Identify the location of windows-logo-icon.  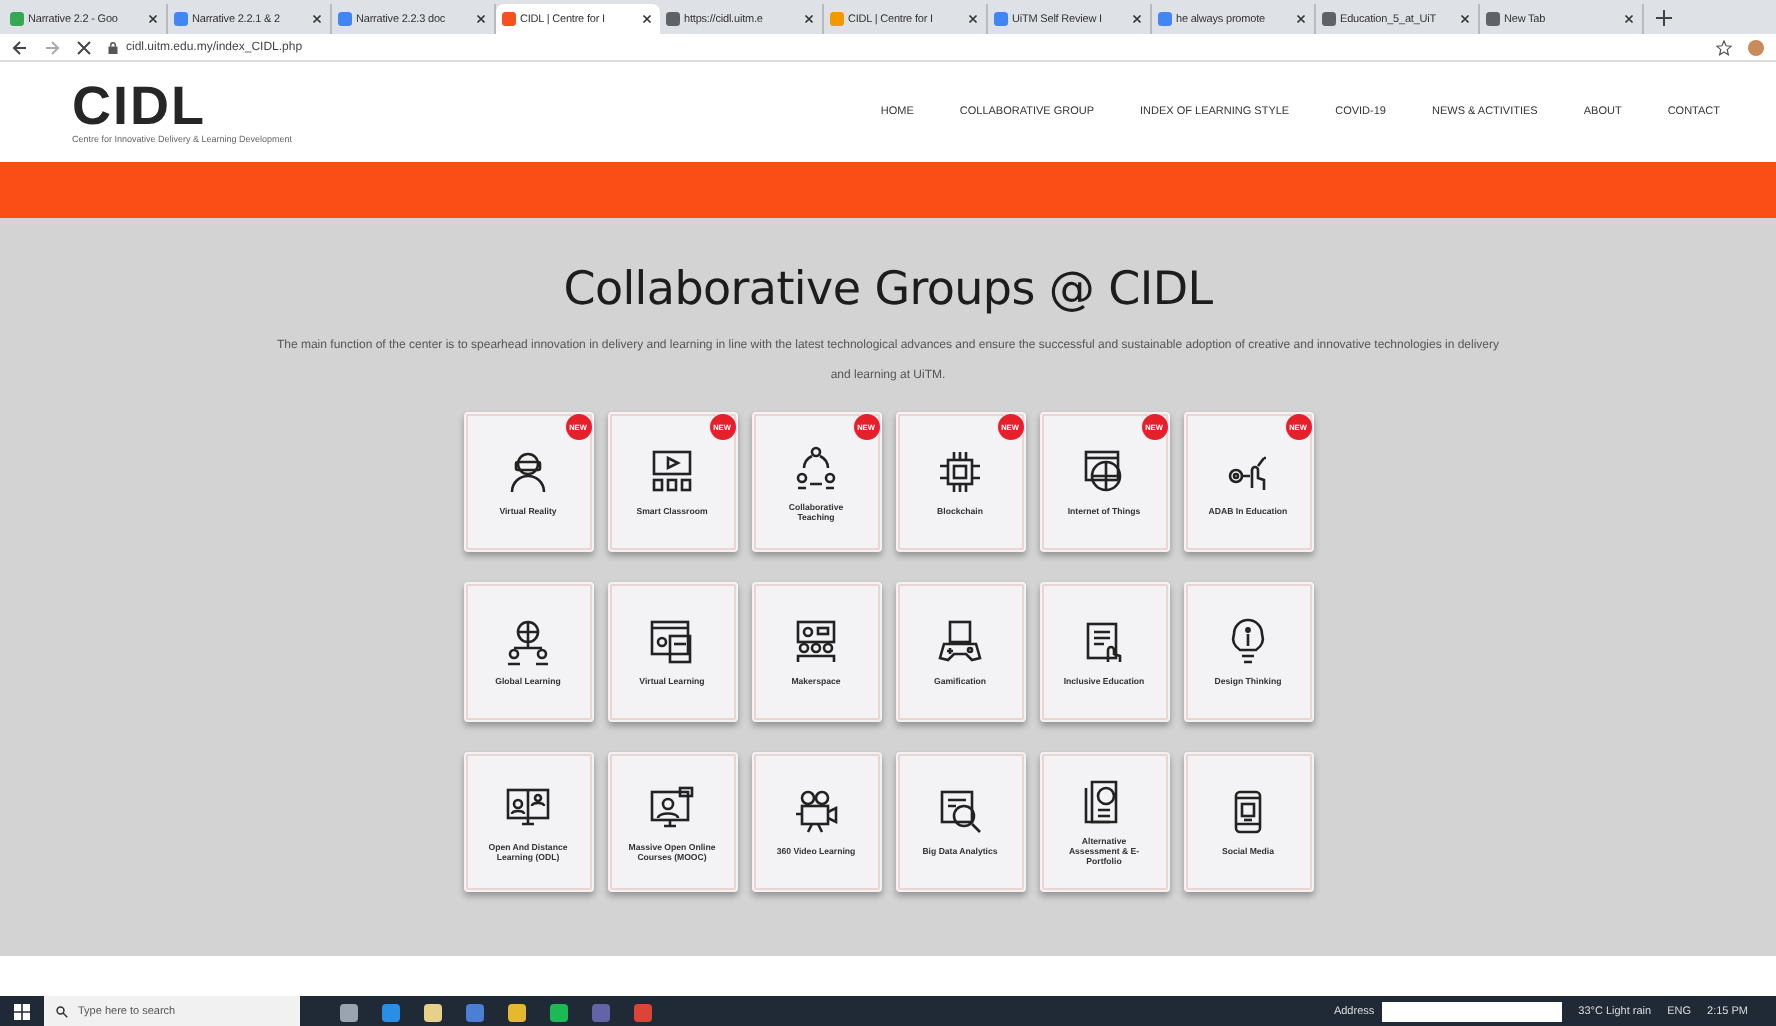
(22, 1012).